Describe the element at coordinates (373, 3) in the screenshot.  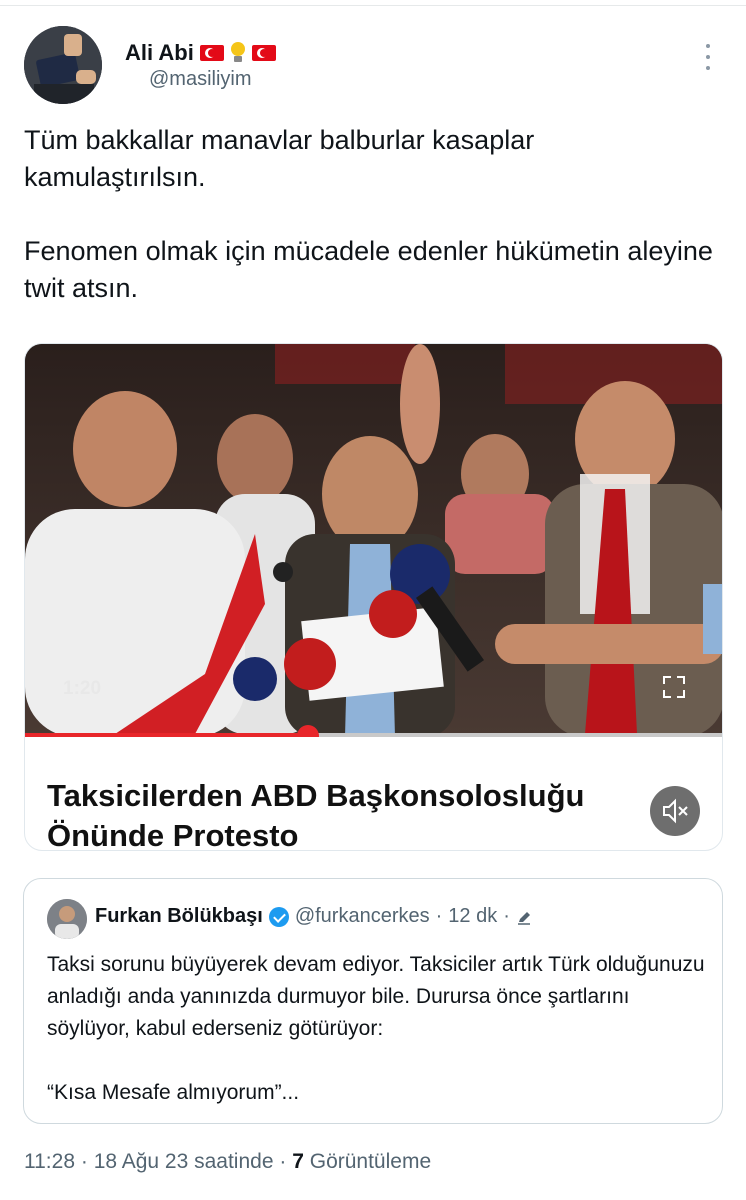
I see `top-divider` at that location.